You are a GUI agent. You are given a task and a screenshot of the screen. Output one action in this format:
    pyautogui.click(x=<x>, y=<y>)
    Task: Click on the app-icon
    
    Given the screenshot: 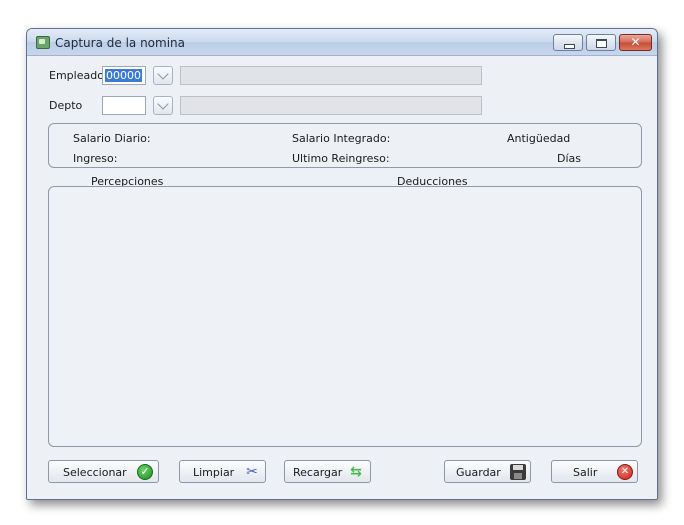 What is the action you would take?
    pyautogui.click(x=43, y=42)
    